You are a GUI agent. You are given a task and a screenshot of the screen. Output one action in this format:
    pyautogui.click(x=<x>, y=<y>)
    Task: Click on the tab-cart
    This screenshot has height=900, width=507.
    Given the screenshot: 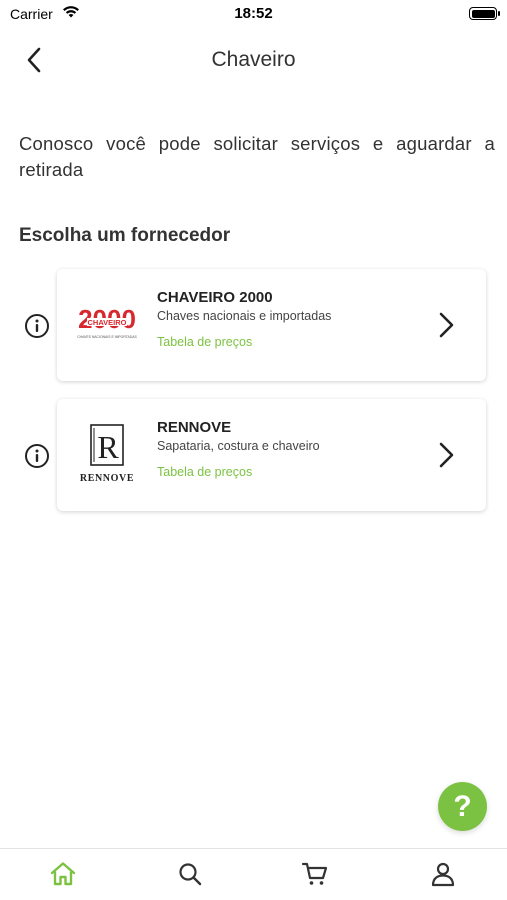 What is the action you would take?
    pyautogui.click(x=315, y=874)
    